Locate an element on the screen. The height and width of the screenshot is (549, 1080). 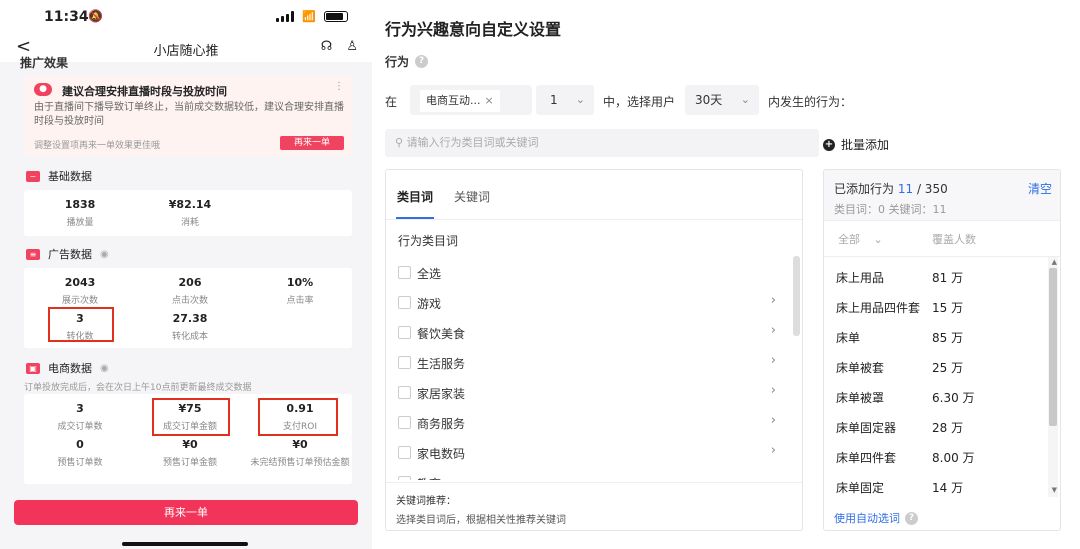
chart-icon: ~ is located at coordinates (33, 176).